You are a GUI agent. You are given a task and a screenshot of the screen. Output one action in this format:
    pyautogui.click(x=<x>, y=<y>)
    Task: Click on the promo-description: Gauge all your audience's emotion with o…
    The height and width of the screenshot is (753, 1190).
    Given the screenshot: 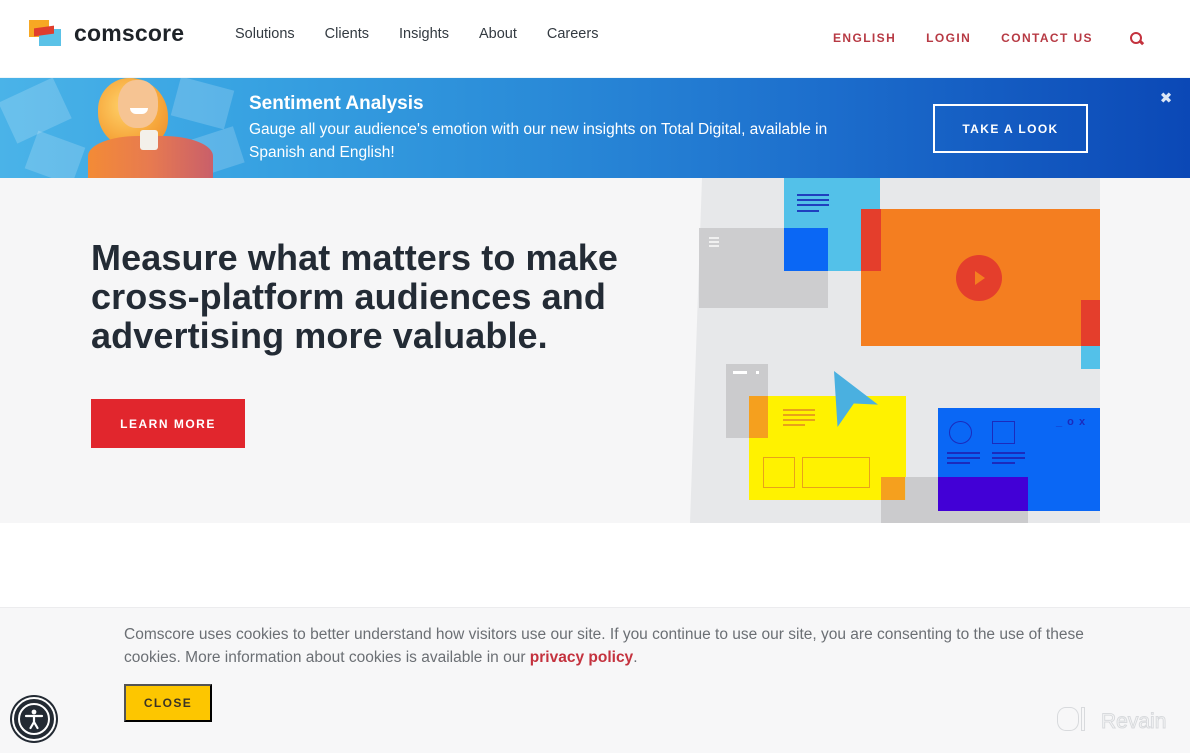 What is the action you would take?
    pyautogui.click(x=538, y=141)
    